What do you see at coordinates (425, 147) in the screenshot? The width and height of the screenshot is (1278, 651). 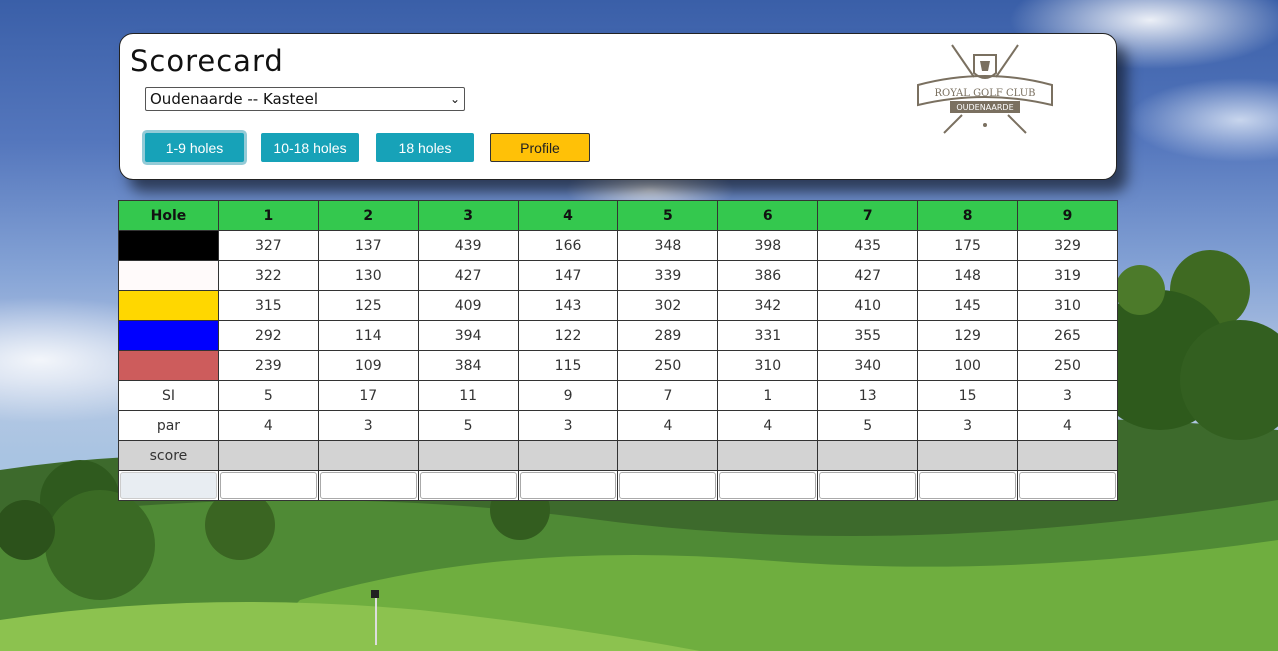 I see `eighteen-holes-button: 18 holes` at bounding box center [425, 147].